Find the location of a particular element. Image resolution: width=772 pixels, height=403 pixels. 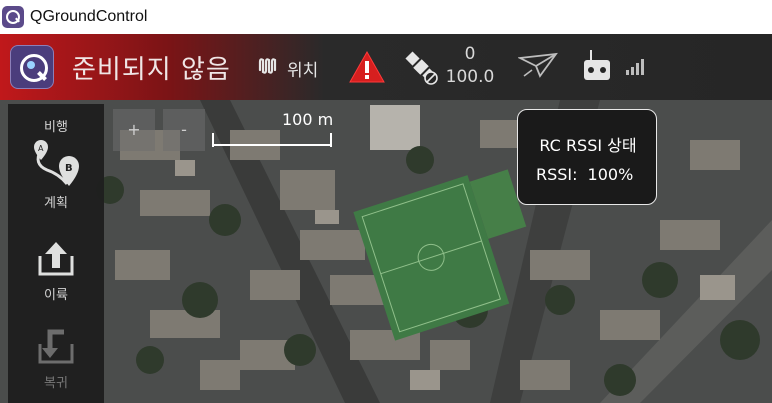

tool-fly: 비행 is located at coordinates (56, 125).